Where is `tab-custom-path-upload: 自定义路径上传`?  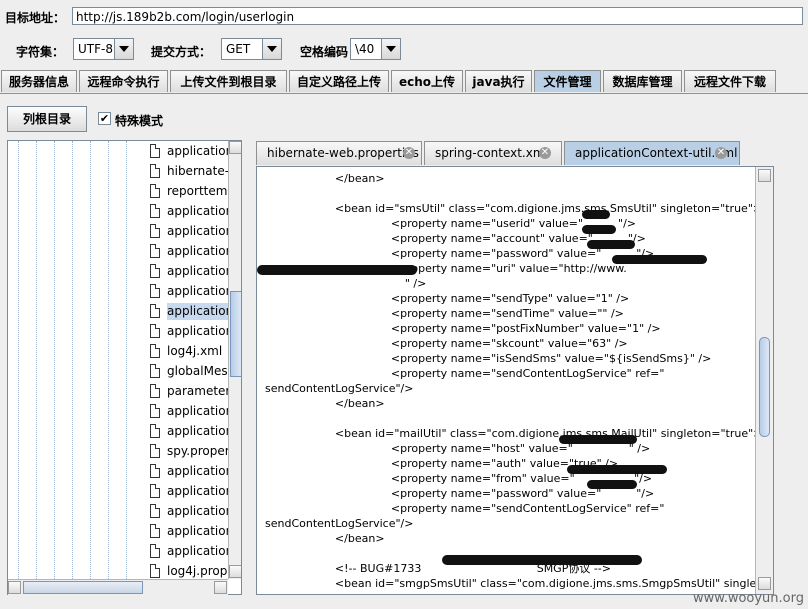
tab-custom-path-upload: 自定义路径上传 is located at coordinates (339, 81).